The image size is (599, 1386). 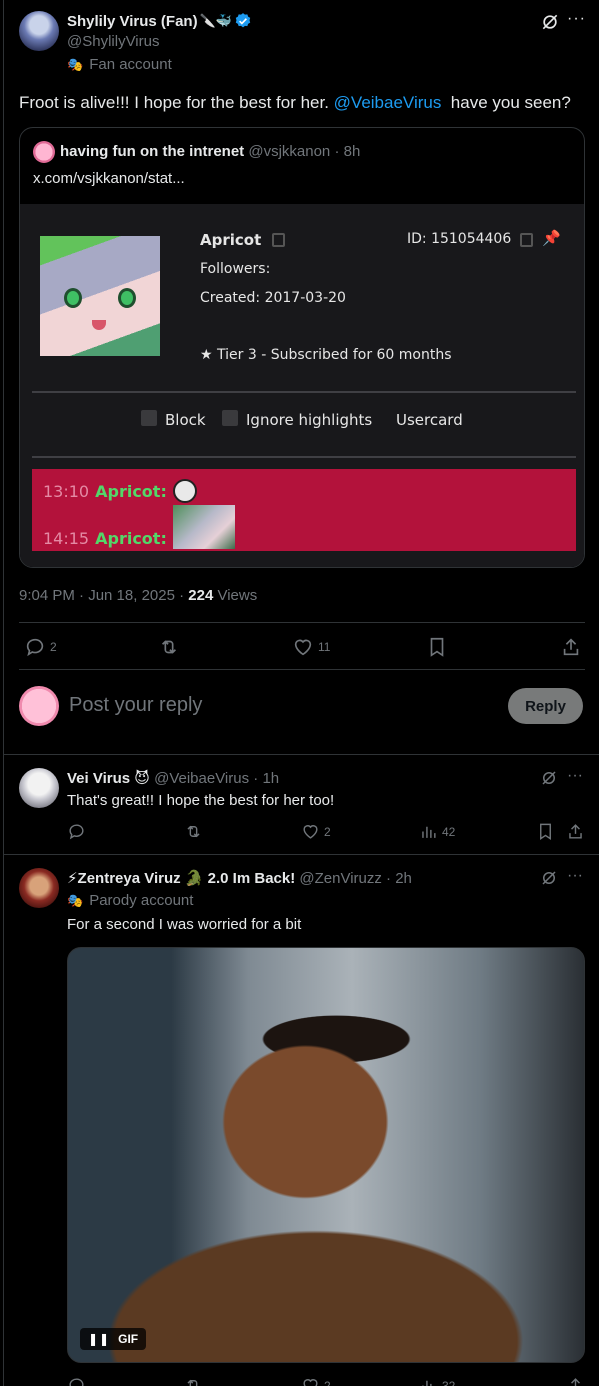 What do you see at coordinates (340, 878) in the screenshot?
I see `author-handle: @ZenViruzz` at bounding box center [340, 878].